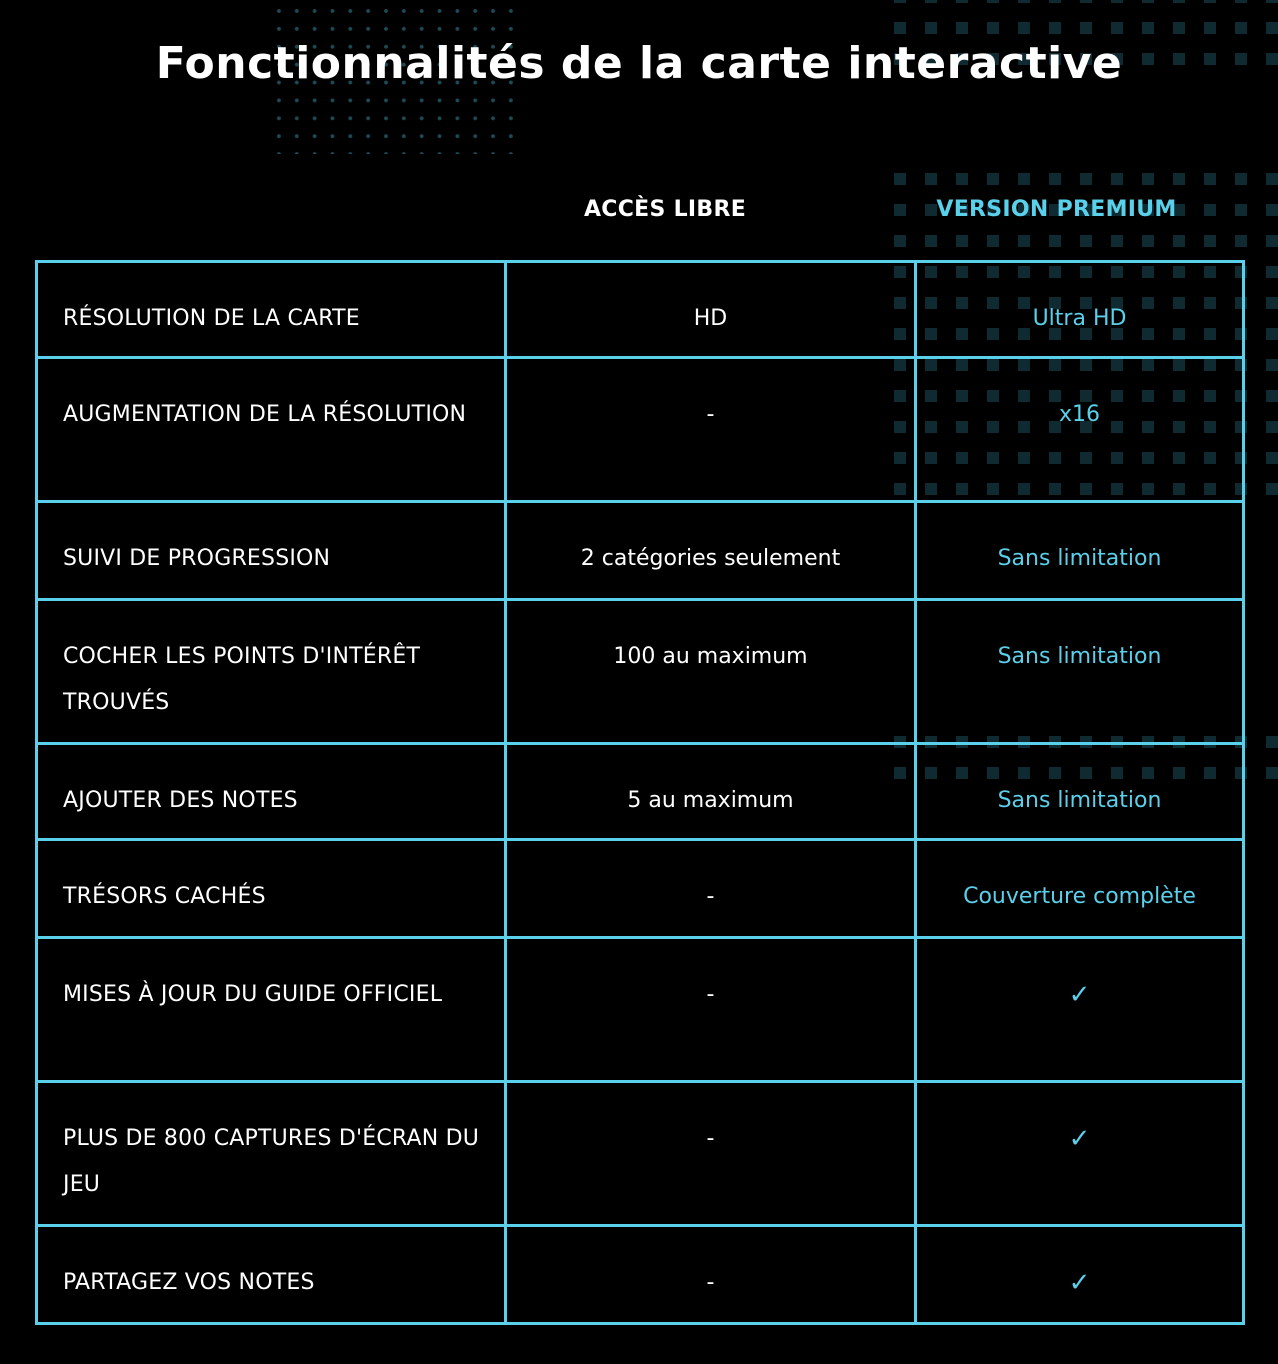 This screenshot has height=1364, width=1278. I want to click on feature-label: AUGMENTATION DE LA RÉSOLUTION, so click(271, 429).